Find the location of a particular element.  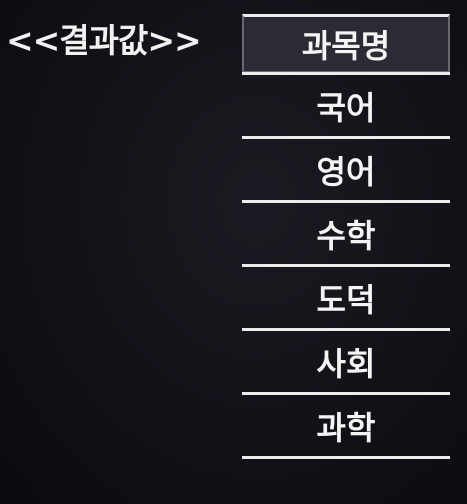

table-row: 영어 is located at coordinates (346, 168).